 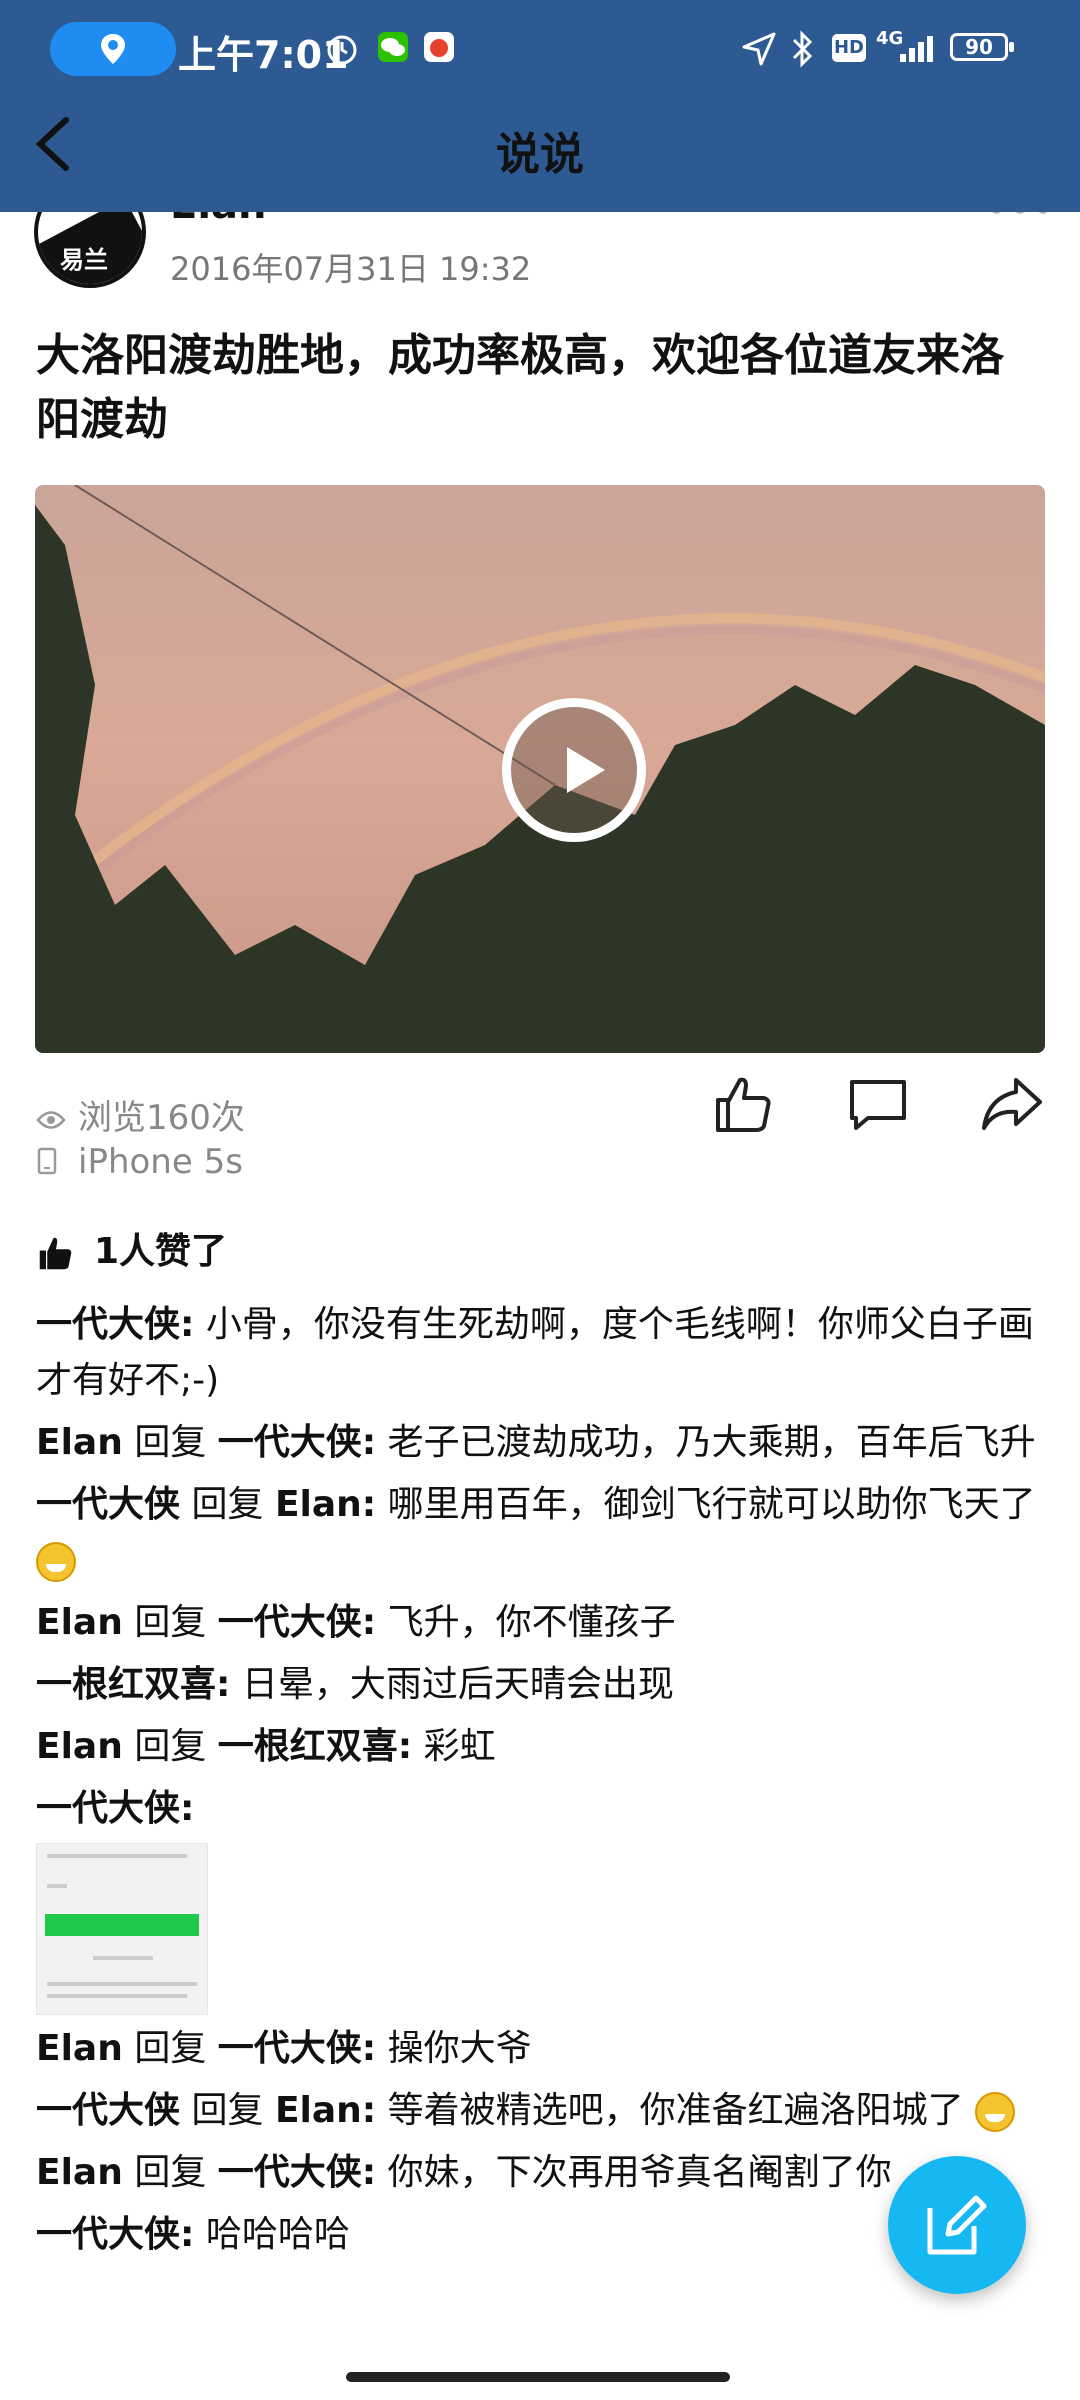 I want to click on comment-item: 一代大侠: 小骨，你没有生死劫啊，度个毛线啊！你师父白子画才有好不;-), so click(x=541, y=1353).